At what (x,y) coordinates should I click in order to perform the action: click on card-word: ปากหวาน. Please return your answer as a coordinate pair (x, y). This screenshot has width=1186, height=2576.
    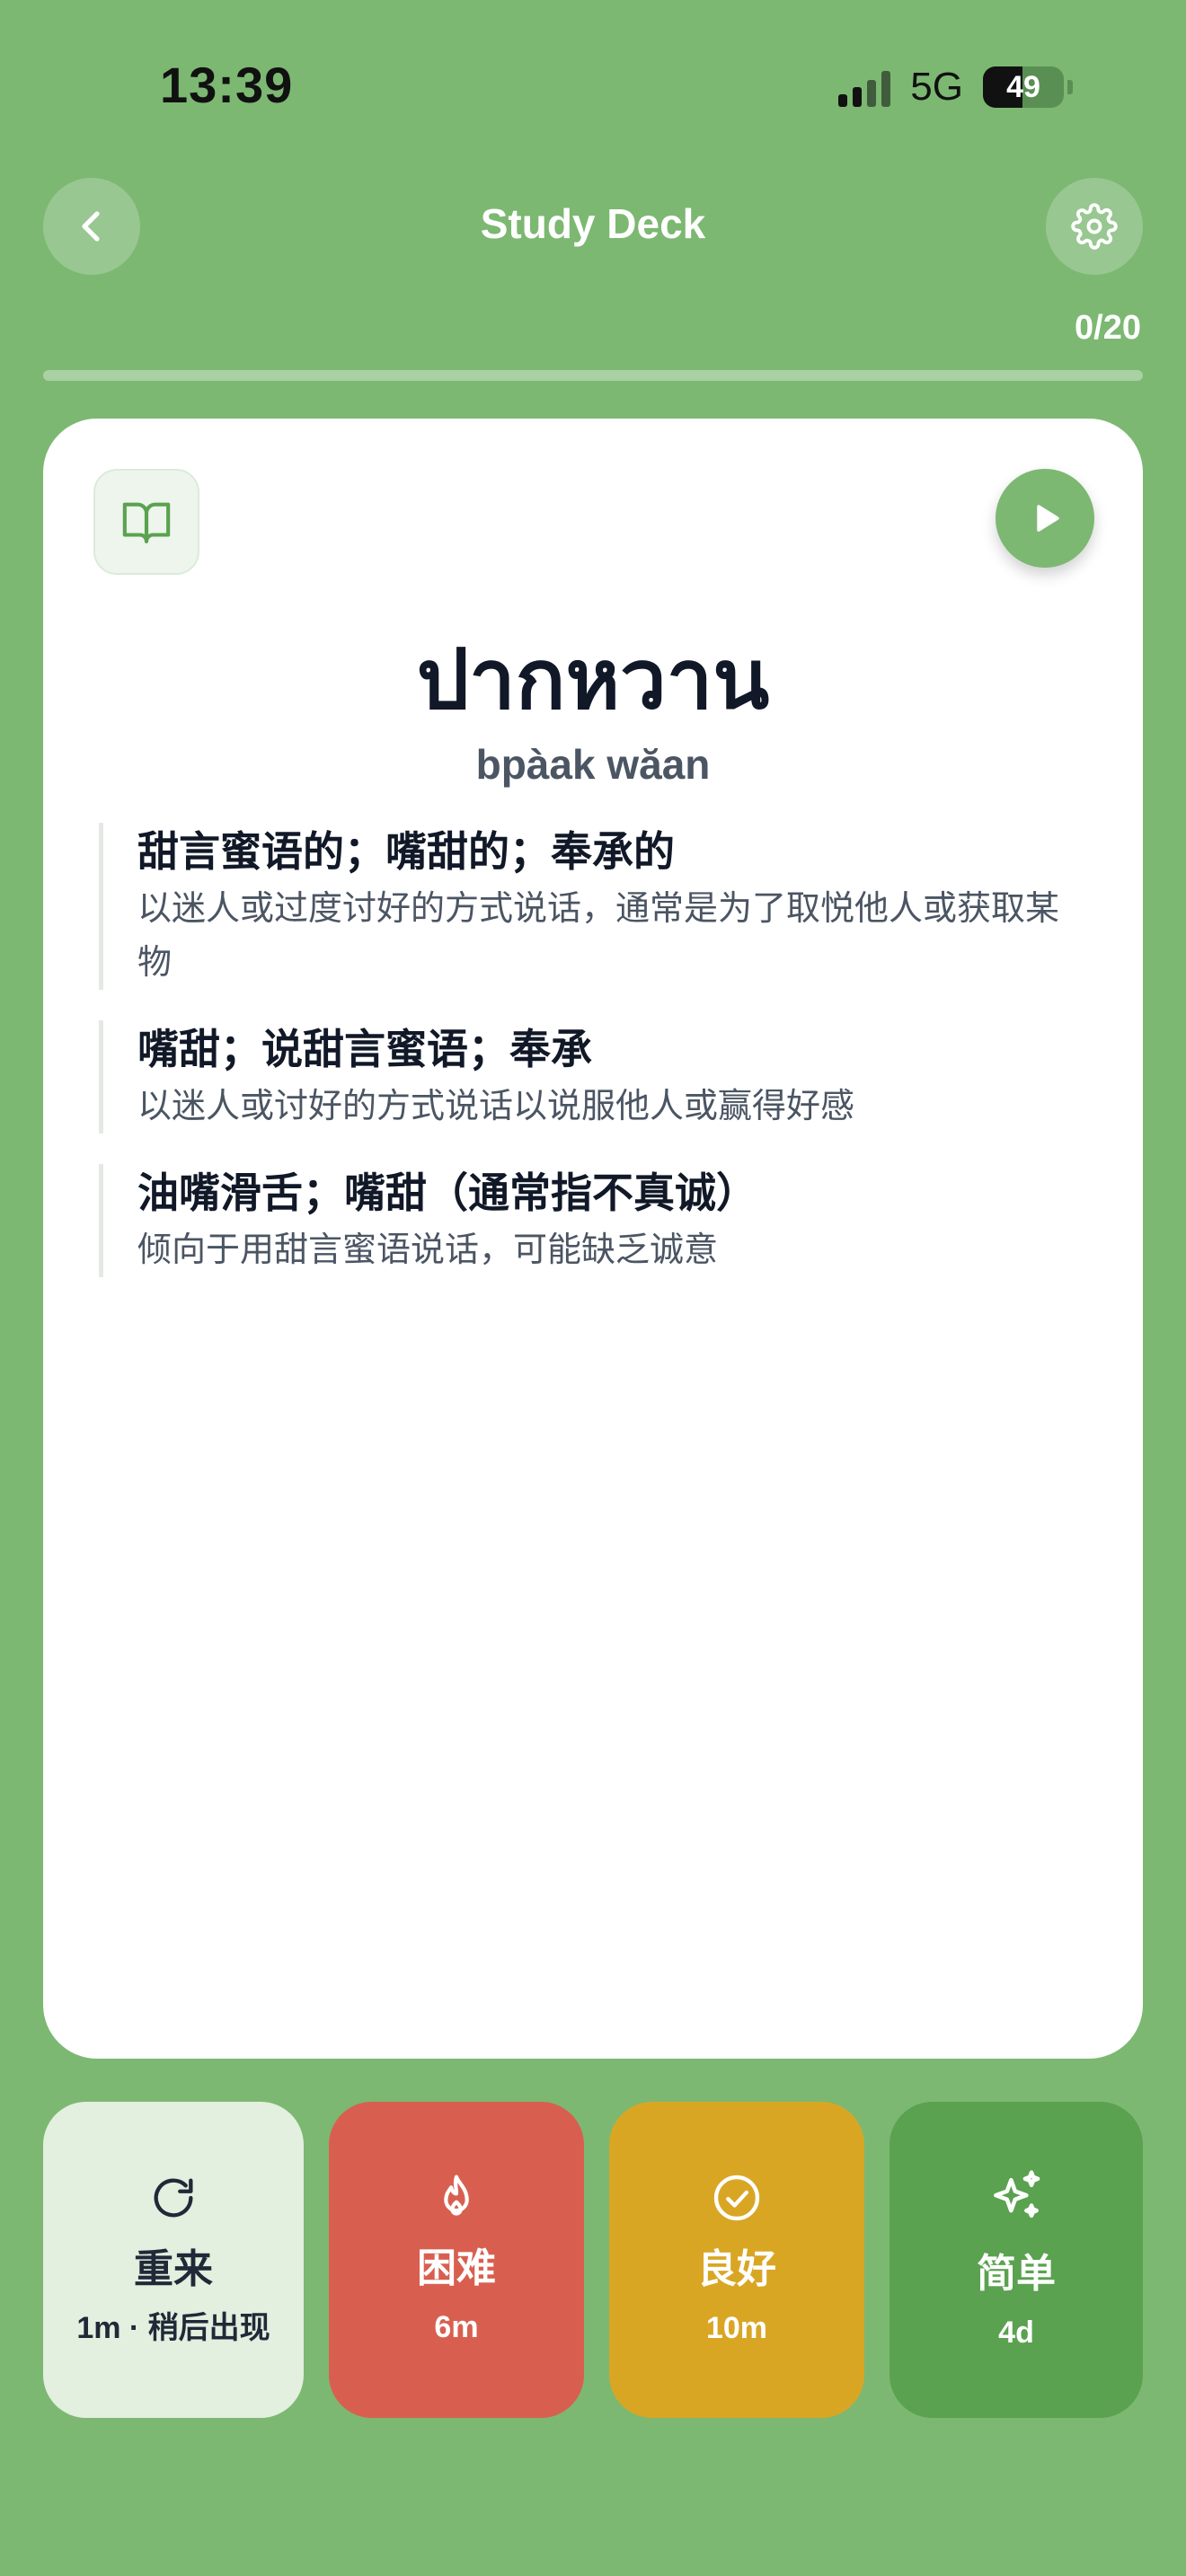
    Looking at the image, I should click on (593, 680).